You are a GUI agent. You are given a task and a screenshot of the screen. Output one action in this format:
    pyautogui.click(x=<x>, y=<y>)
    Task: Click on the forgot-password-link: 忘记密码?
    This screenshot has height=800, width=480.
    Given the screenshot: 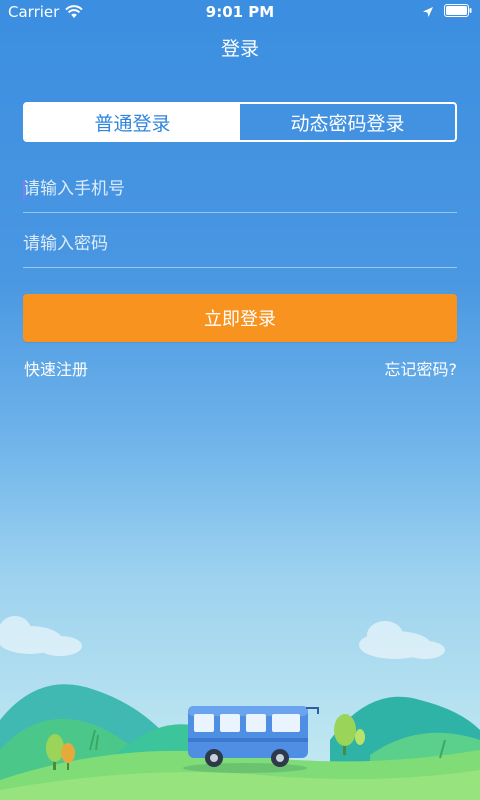 What is the action you would take?
    pyautogui.click(x=421, y=368)
    